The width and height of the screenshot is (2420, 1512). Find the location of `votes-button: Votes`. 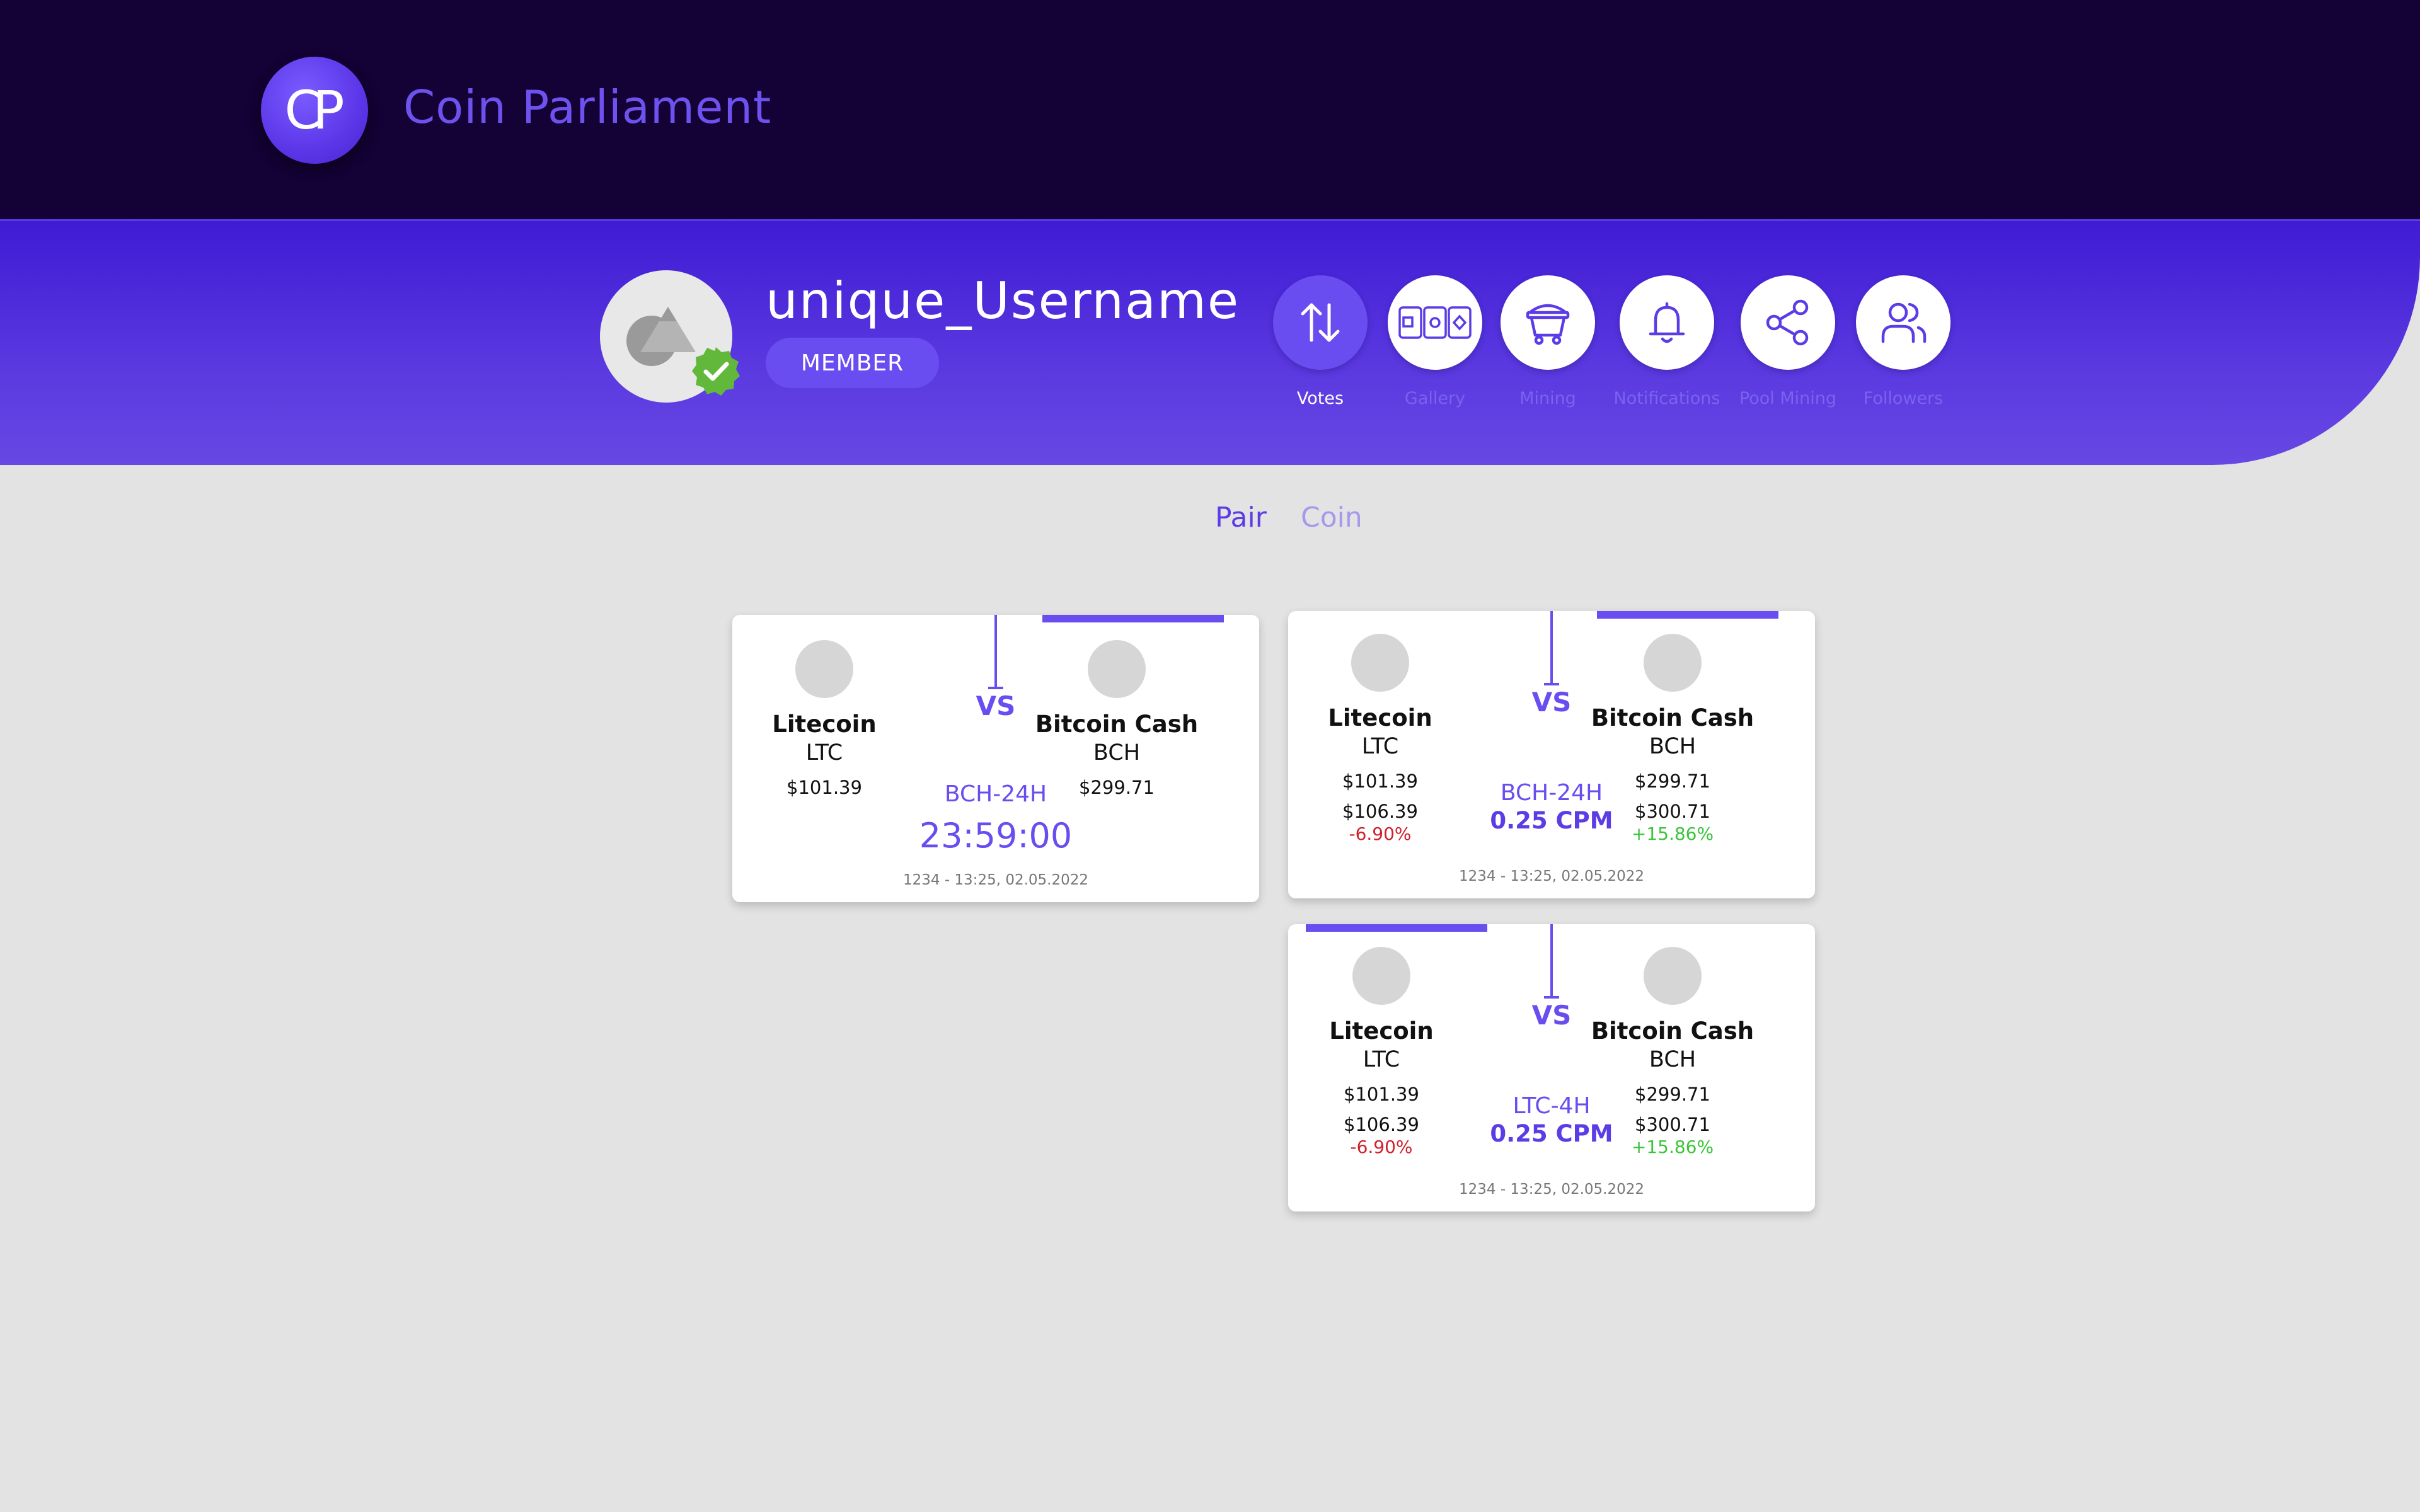

votes-button: Votes is located at coordinates (1321, 341).